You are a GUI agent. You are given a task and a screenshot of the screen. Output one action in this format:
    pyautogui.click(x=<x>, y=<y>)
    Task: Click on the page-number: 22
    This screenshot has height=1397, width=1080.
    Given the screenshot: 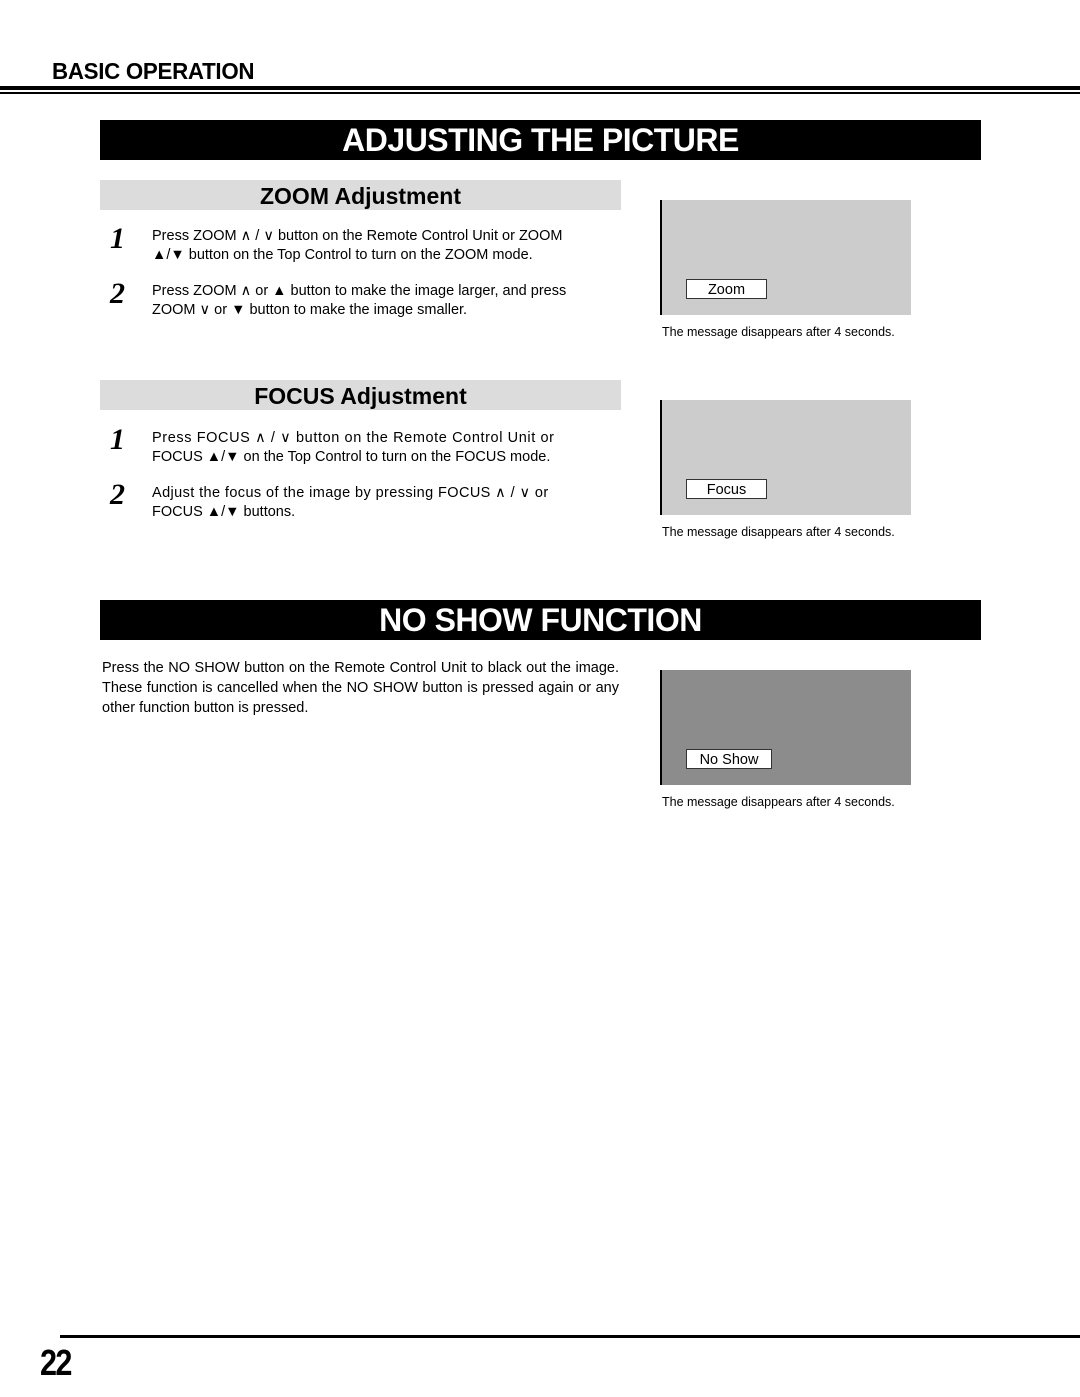 What is the action you would take?
    pyautogui.click(x=56, y=1362)
    